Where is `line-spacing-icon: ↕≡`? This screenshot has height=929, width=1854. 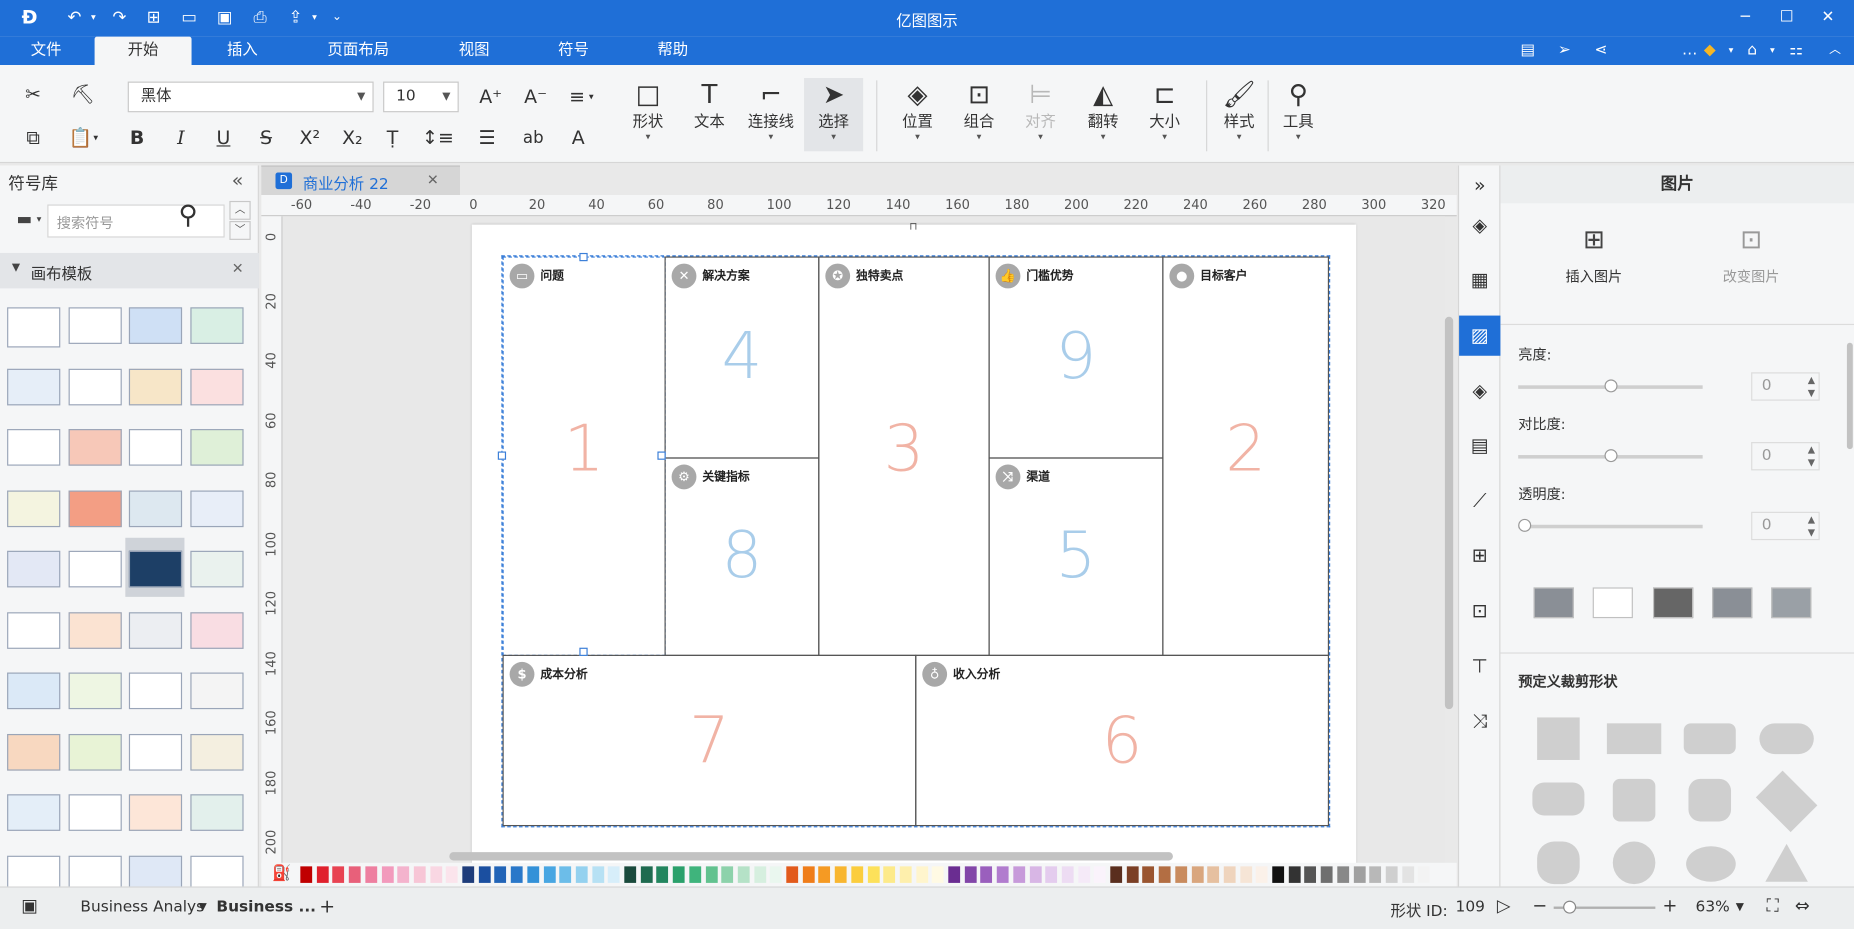
line-spacing-icon: ↕≡ is located at coordinates (438, 138).